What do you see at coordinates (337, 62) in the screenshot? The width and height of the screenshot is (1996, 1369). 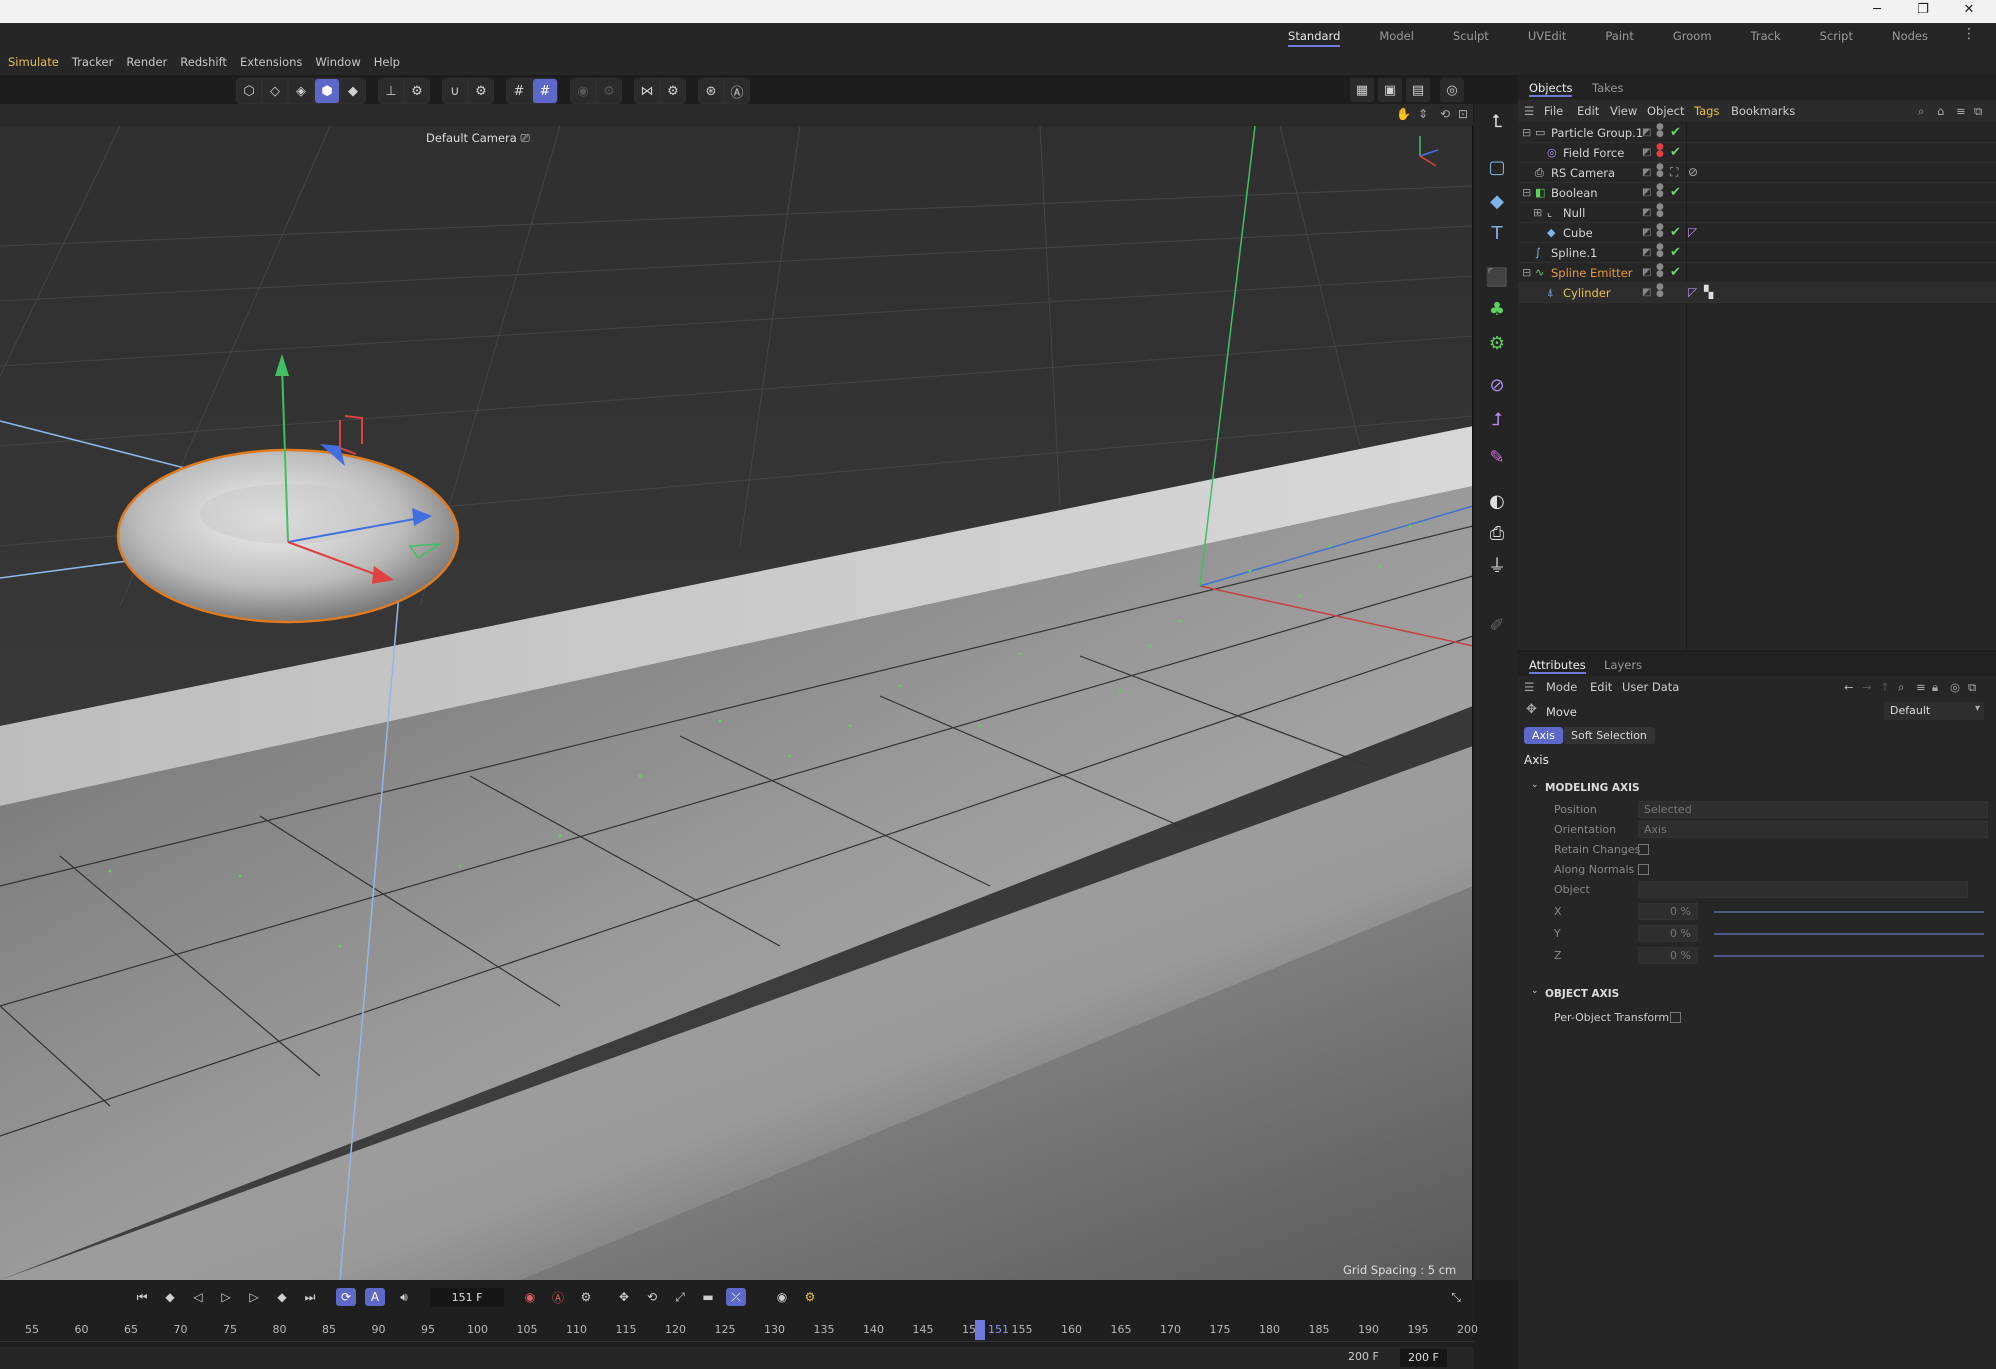 I see `menu-window: Window` at bounding box center [337, 62].